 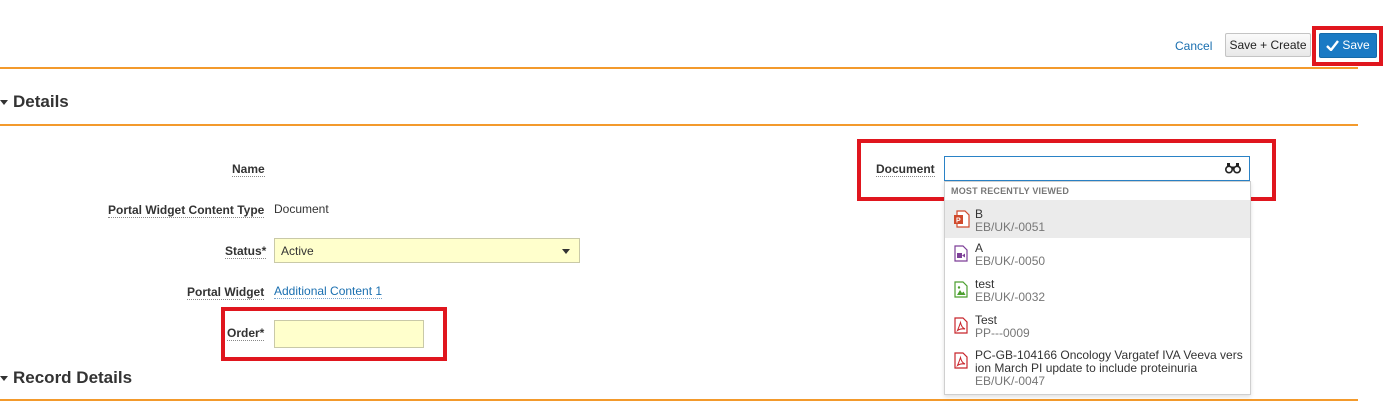 I want to click on document-id: EB/UK/-0047, so click(x=1010, y=381).